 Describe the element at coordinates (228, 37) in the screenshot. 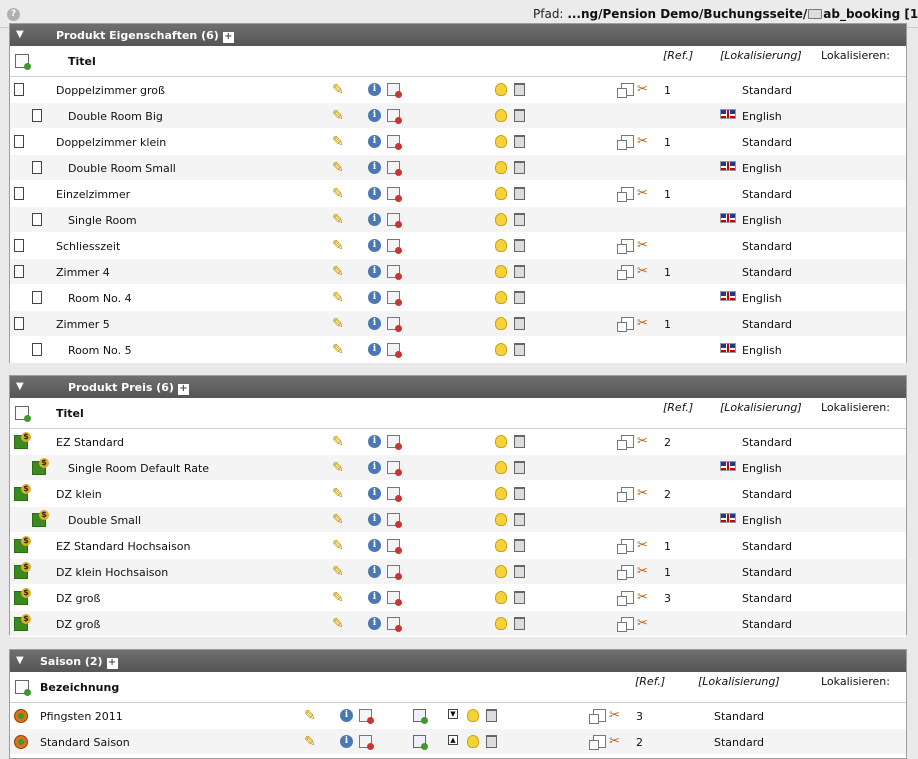

I see `add-icon: +` at that location.